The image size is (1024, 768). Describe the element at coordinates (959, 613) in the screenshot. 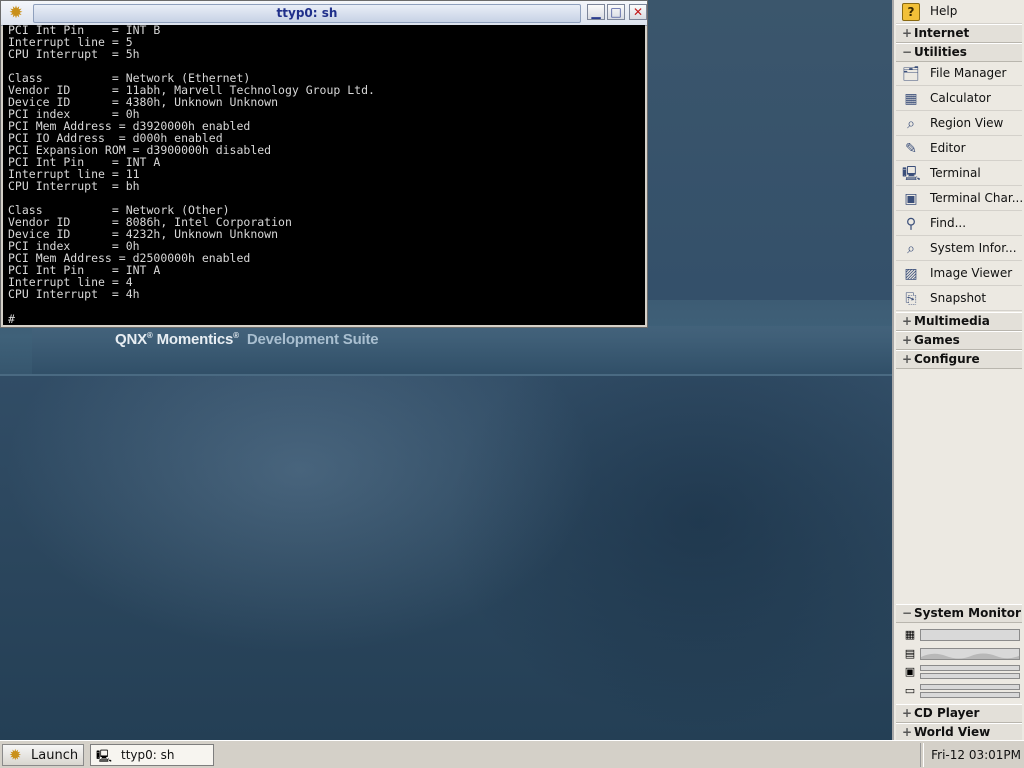

I see `group-system-monitor: − System Monitor` at that location.